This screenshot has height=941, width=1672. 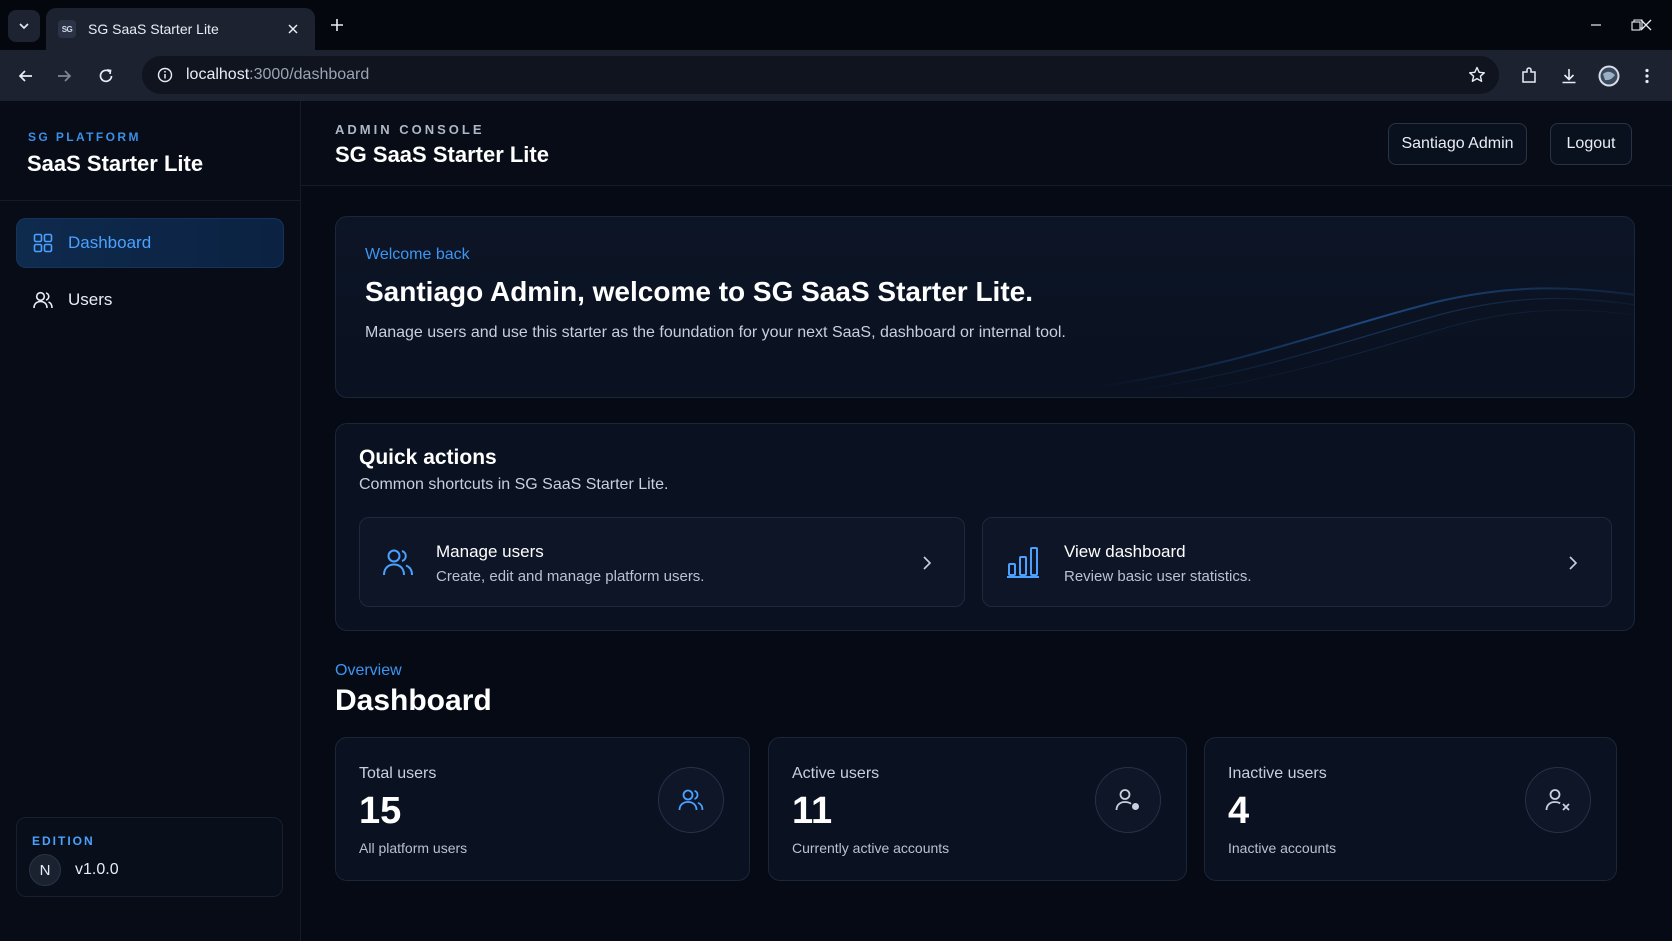 I want to click on brand-eyebrow: SG PLATFORM, so click(x=84, y=137).